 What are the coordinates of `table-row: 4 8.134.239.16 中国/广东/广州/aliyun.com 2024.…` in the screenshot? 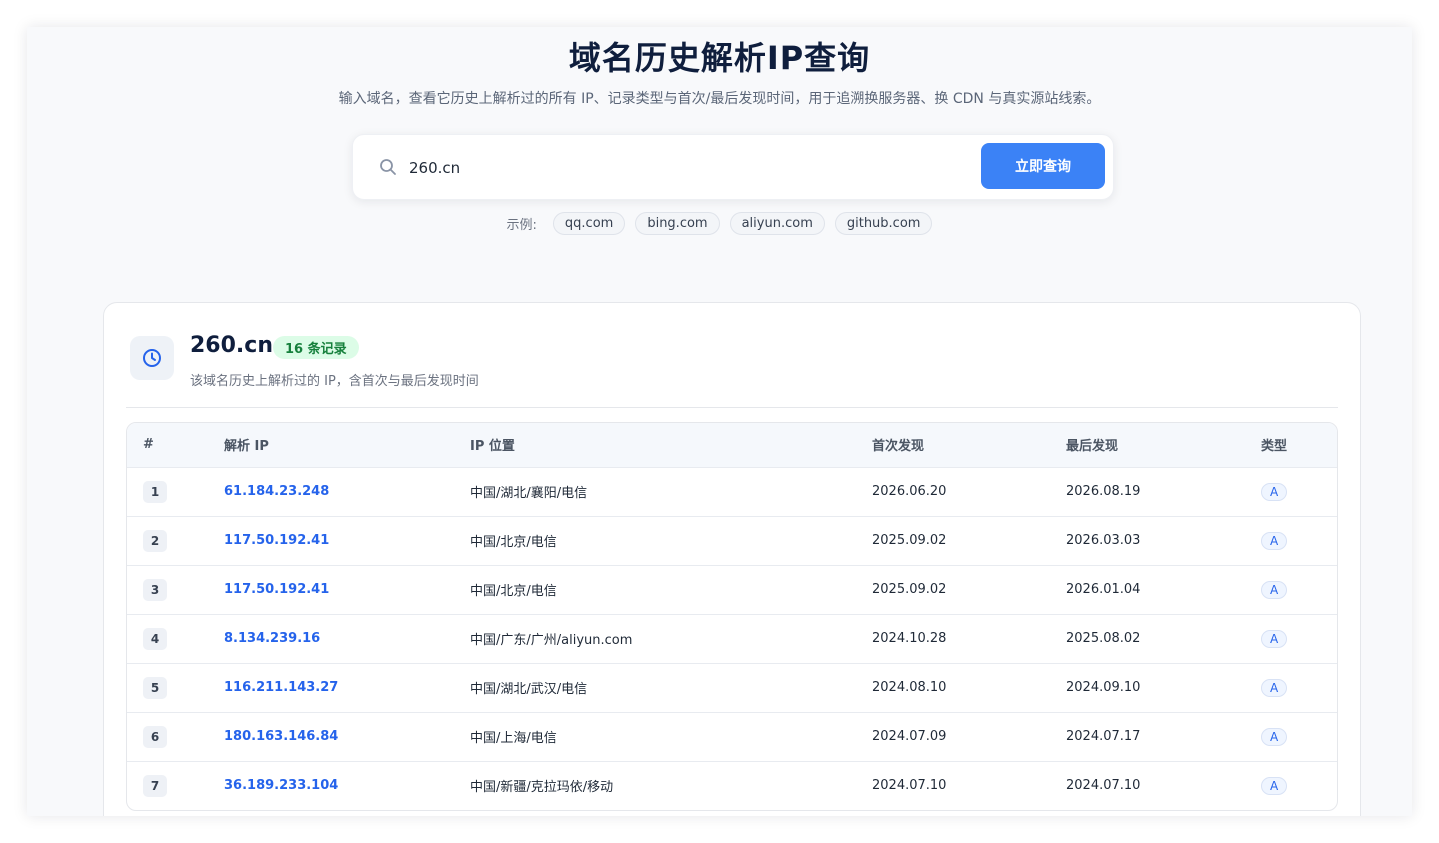 It's located at (732, 638).